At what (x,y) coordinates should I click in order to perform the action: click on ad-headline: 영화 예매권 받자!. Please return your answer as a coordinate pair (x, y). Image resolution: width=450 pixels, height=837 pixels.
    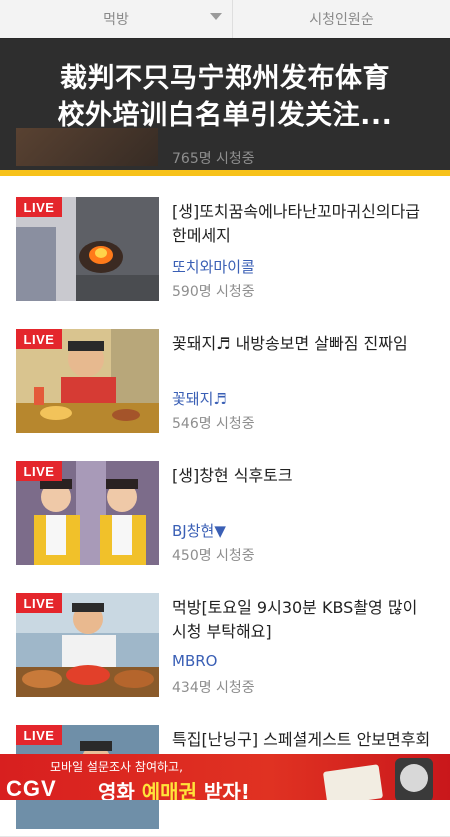
    Looking at the image, I should click on (174, 788).